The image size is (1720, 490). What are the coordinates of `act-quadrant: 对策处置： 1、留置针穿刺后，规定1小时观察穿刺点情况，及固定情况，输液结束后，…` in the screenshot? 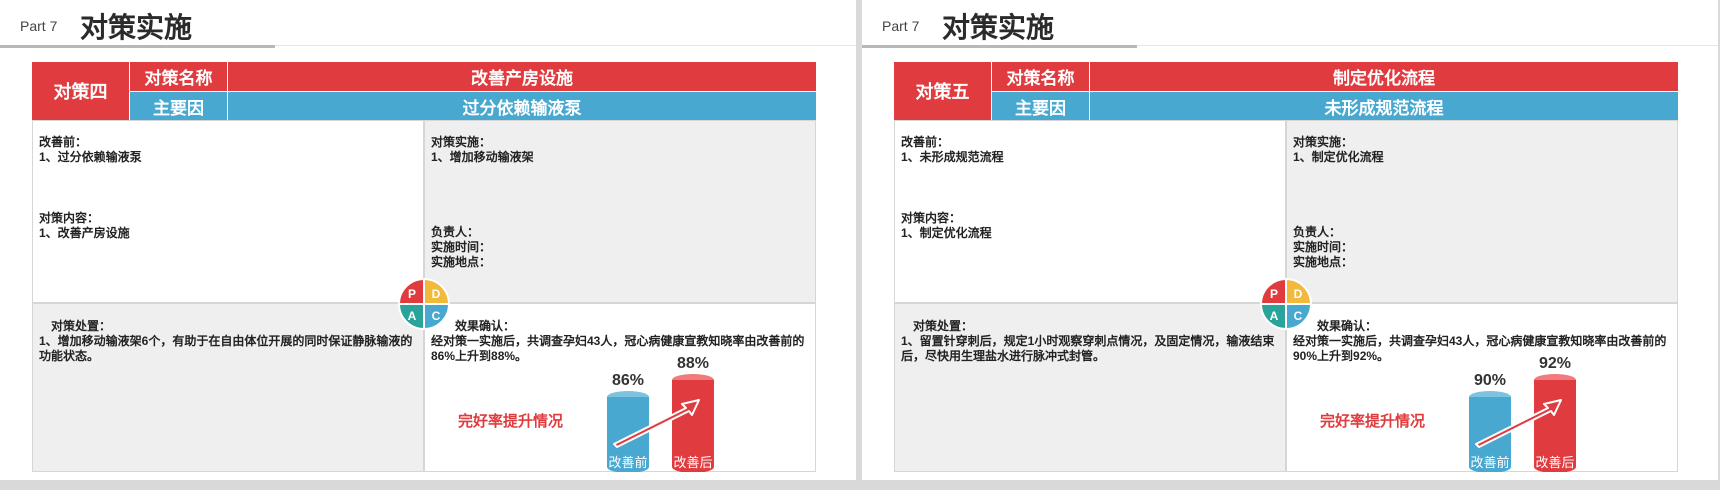 It's located at (1090, 387).